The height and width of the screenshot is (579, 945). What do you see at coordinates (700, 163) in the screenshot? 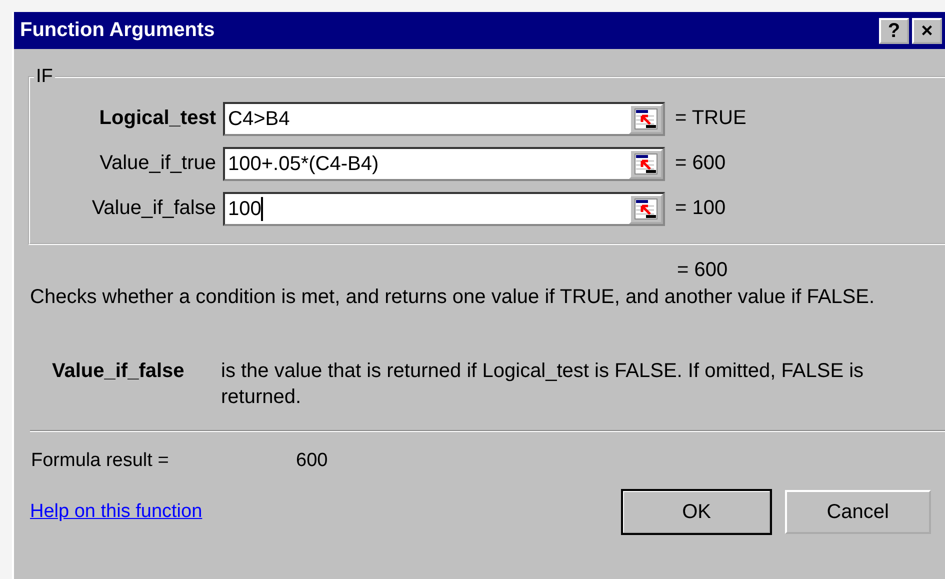
I see `argument-result: = 600` at bounding box center [700, 163].